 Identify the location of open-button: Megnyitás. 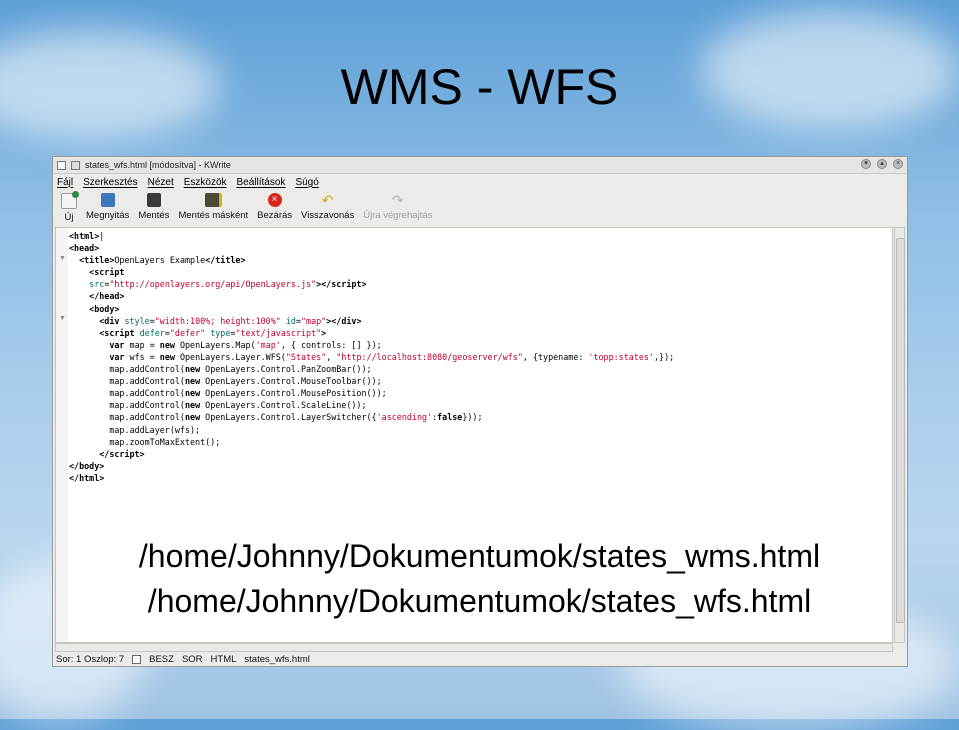
(107, 206).